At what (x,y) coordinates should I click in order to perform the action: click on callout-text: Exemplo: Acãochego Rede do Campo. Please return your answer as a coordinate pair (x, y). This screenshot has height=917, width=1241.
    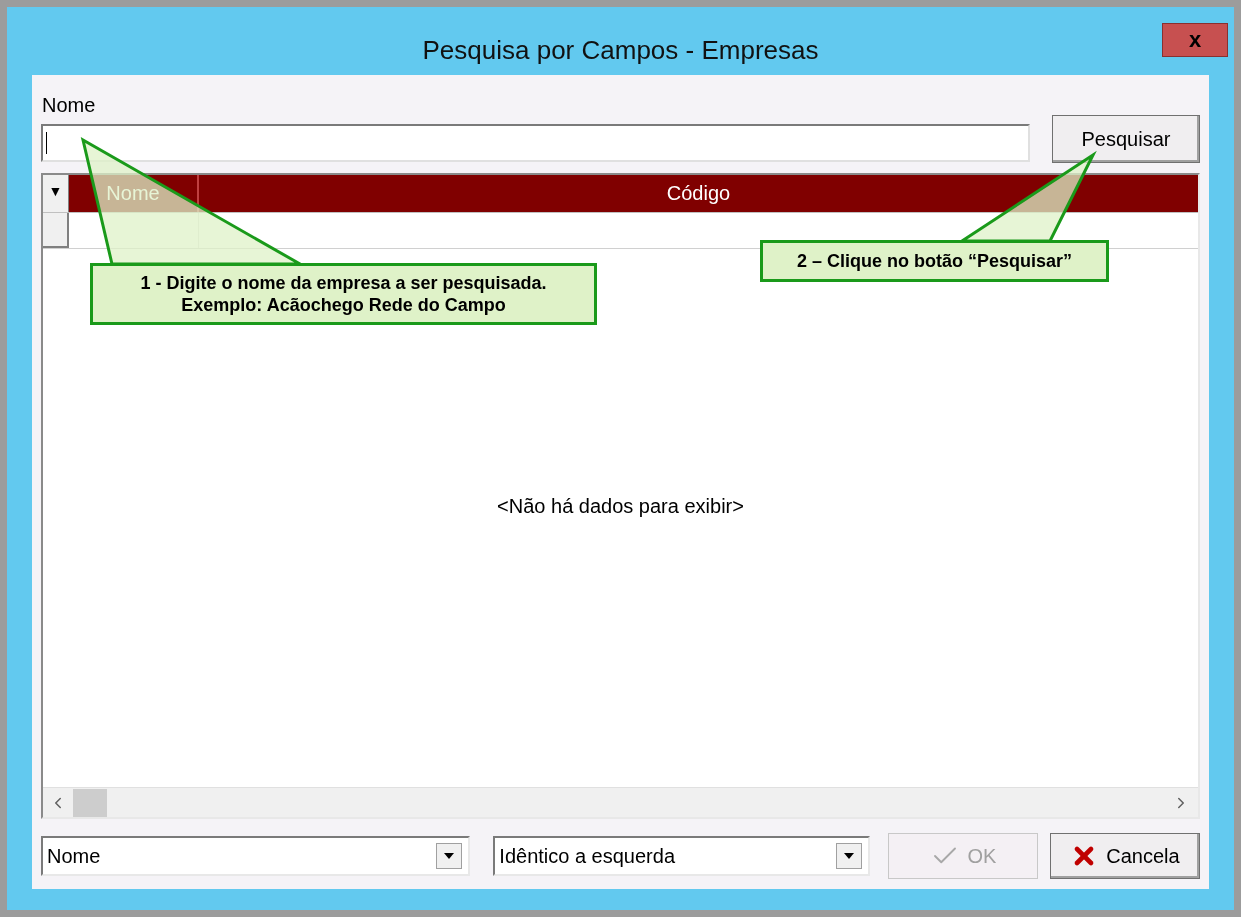
    Looking at the image, I should click on (343, 305).